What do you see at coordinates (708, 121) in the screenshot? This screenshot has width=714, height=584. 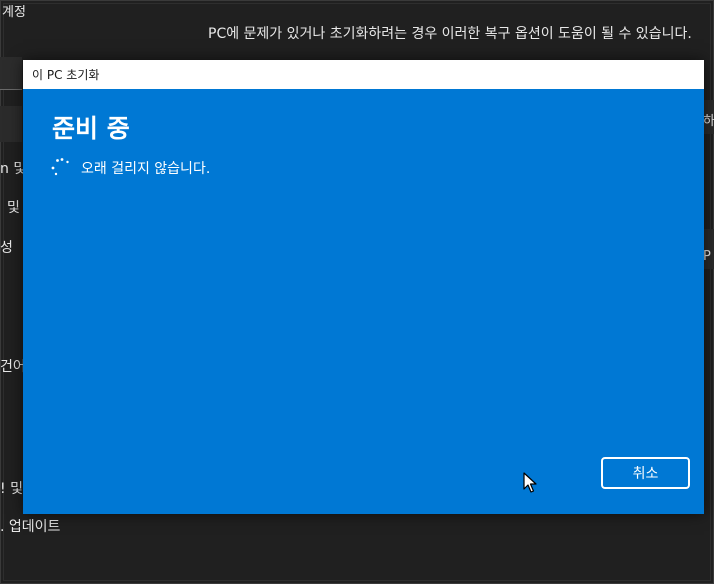 I see `background-partial-text: 하` at bounding box center [708, 121].